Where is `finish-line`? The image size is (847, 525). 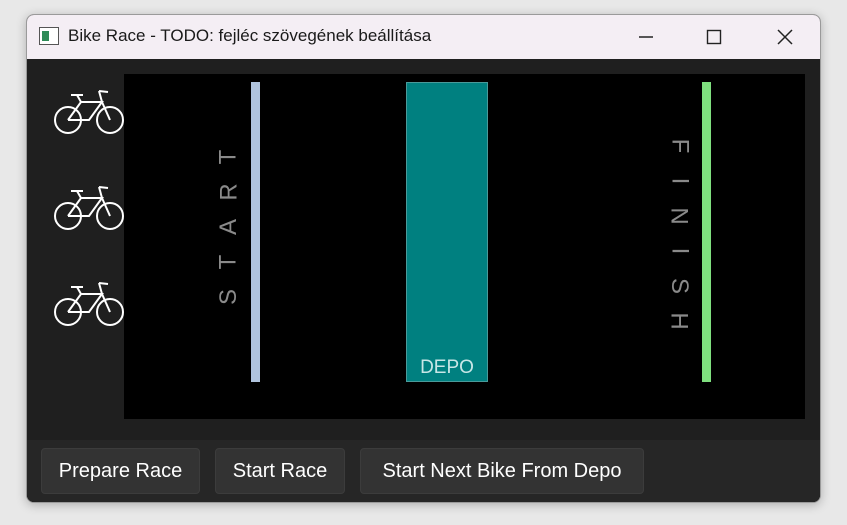 finish-line is located at coordinates (706, 232).